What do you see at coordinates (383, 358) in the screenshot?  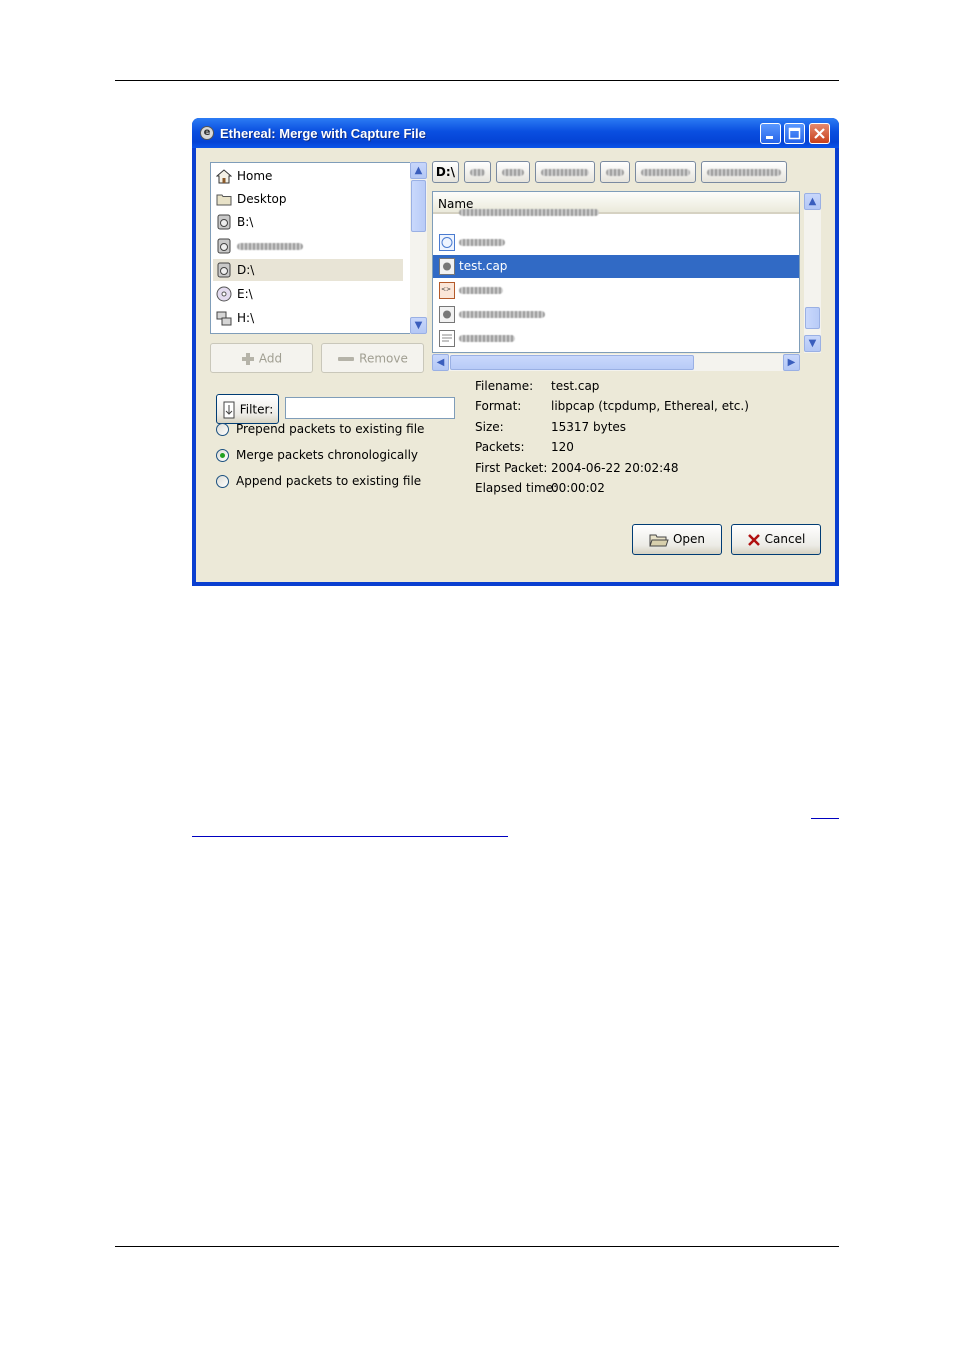 I see `remove-label: Remove` at bounding box center [383, 358].